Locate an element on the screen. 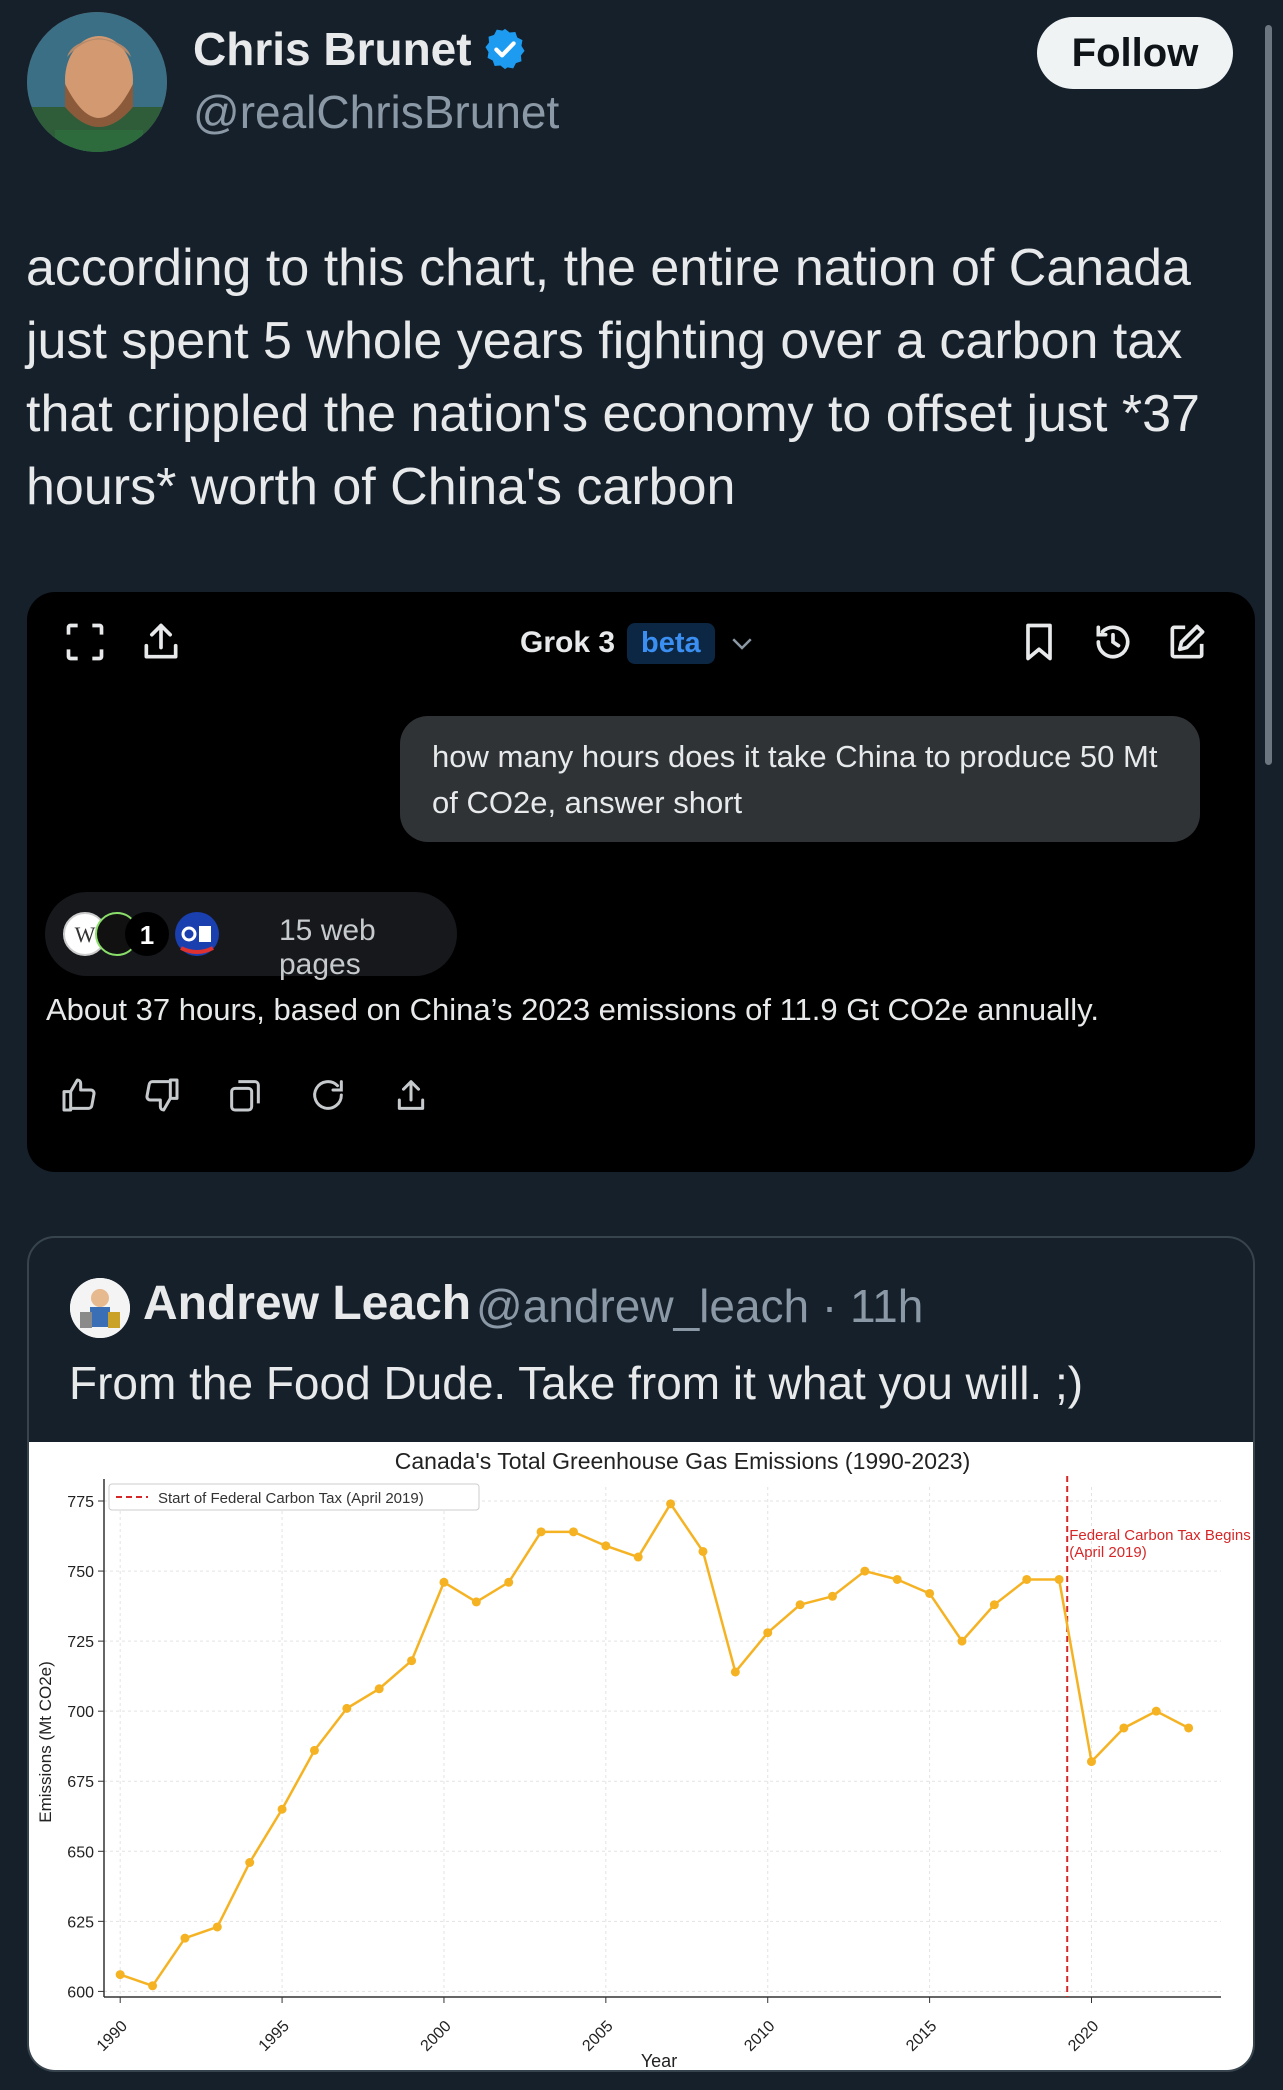 The image size is (1283, 2090). y-tick-label: 675 is located at coordinates (80, 1782).